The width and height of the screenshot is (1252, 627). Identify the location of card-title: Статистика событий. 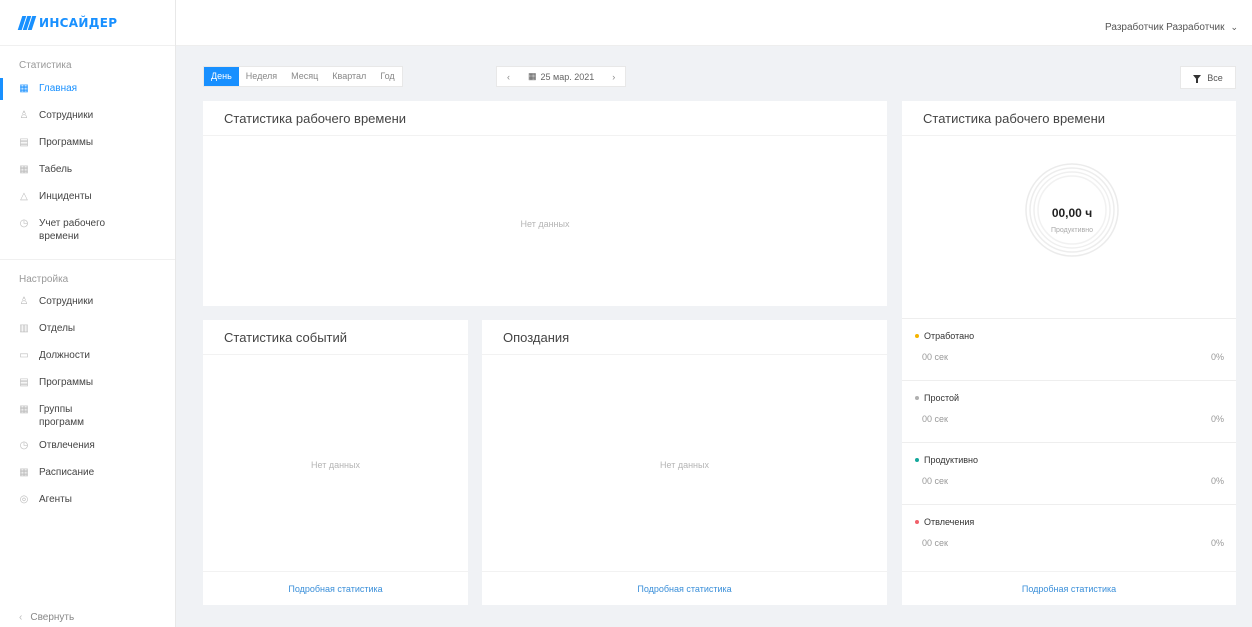
(335, 337).